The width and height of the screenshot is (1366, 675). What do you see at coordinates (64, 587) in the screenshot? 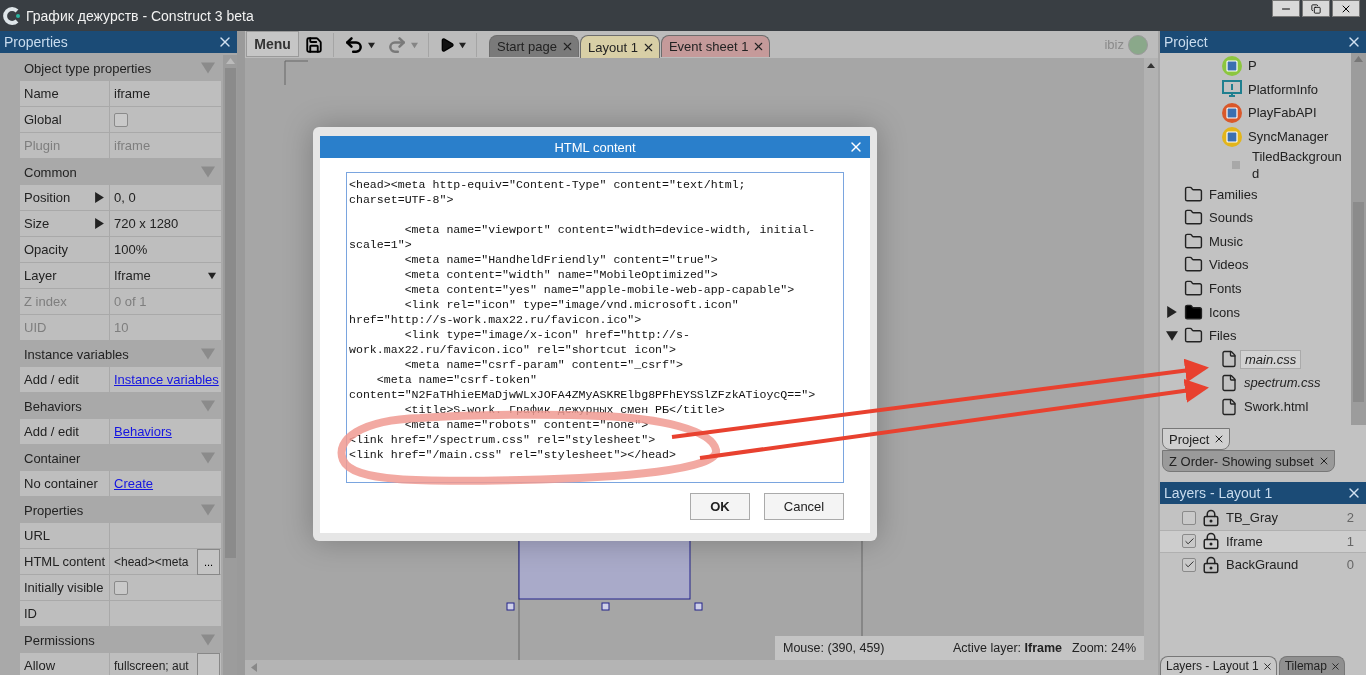
I see `property-label: Initially visible` at bounding box center [64, 587].